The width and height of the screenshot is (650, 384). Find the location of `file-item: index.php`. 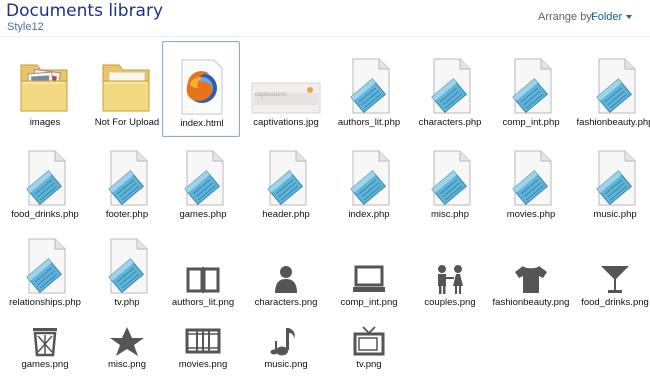

file-item: index.php is located at coordinates (369, 189).